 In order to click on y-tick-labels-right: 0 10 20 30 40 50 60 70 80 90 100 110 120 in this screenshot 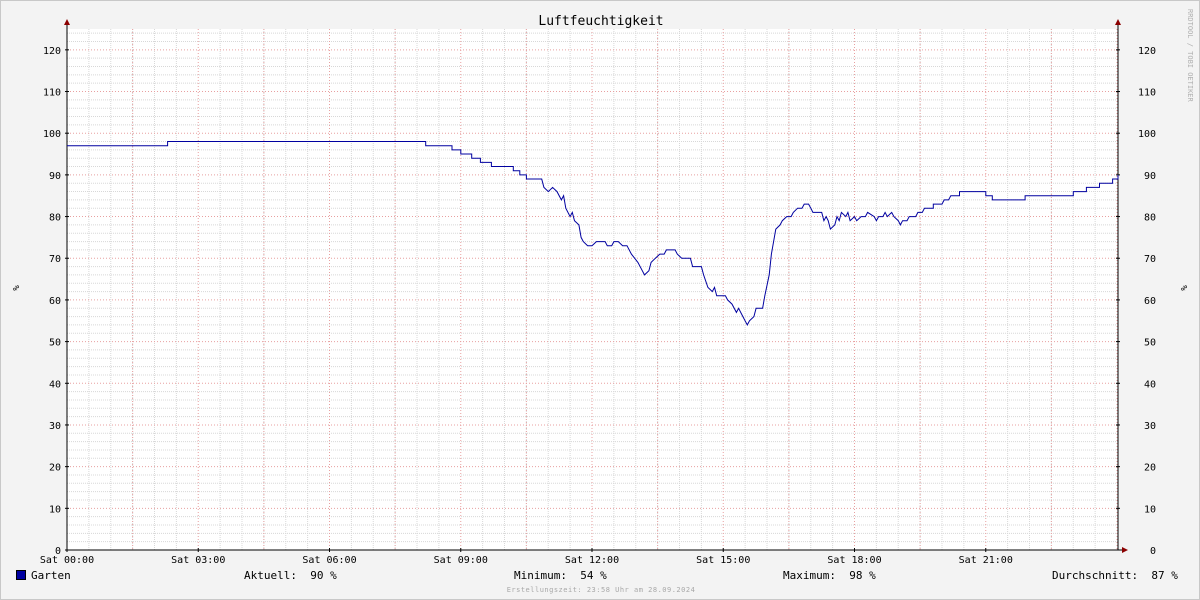, I will do `click(1147, 301)`.